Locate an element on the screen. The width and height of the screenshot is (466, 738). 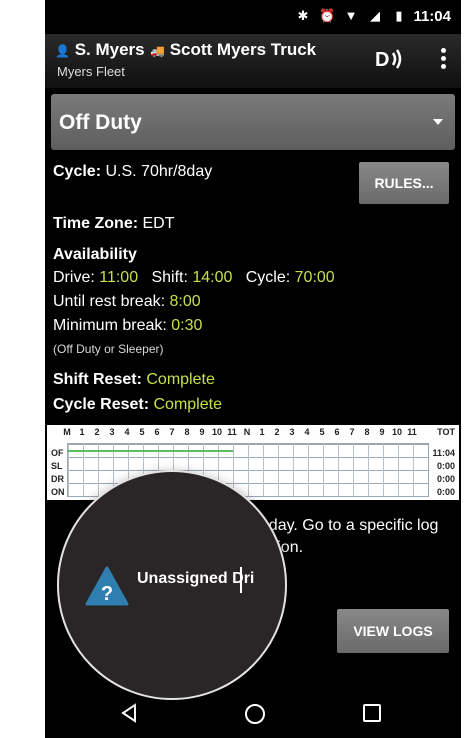
total-on: 0:00 is located at coordinates (445, 492).